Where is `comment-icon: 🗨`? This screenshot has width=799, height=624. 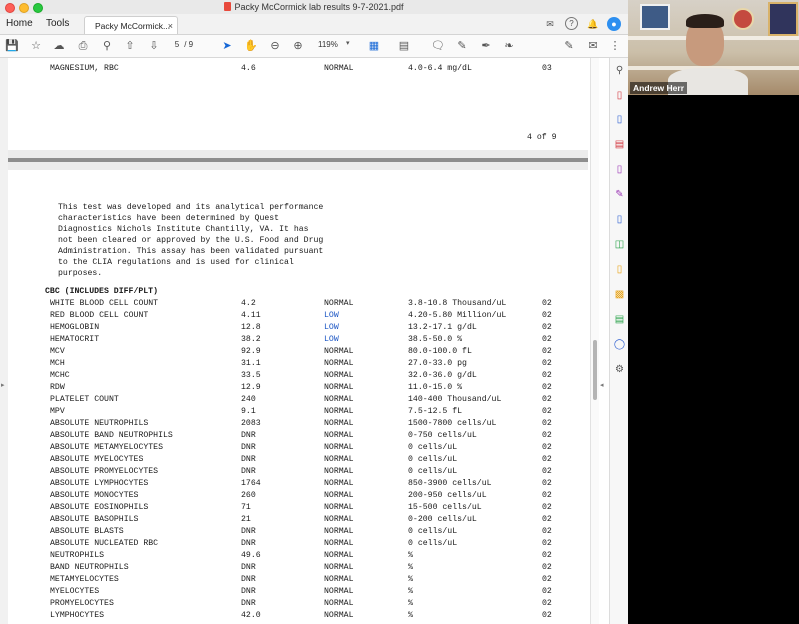
comment-icon: 🗨 is located at coordinates (438, 46).